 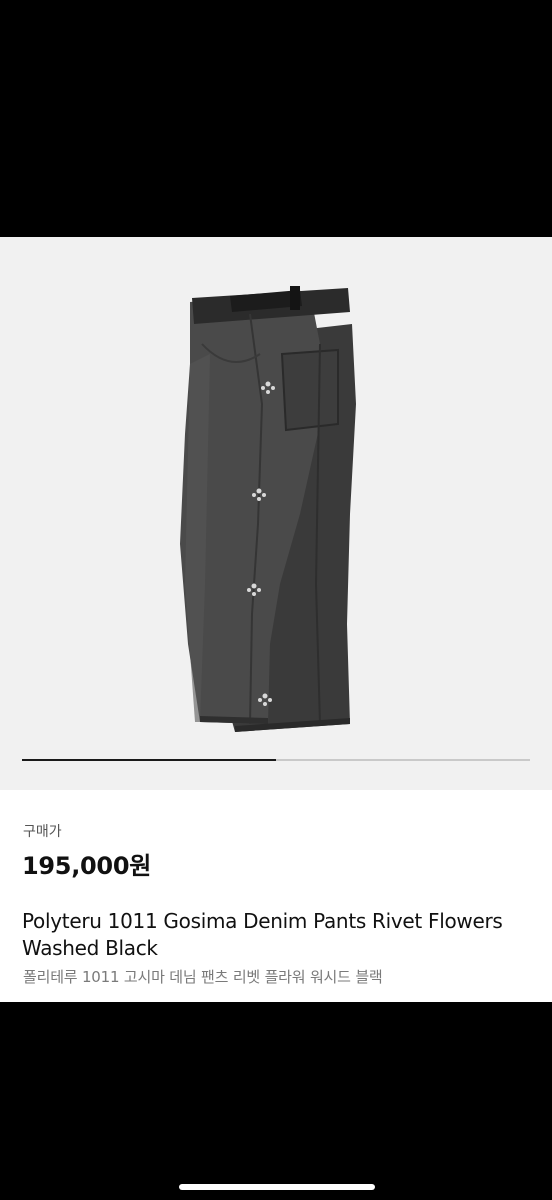 What do you see at coordinates (277, 1187) in the screenshot?
I see `home-indicator` at bounding box center [277, 1187].